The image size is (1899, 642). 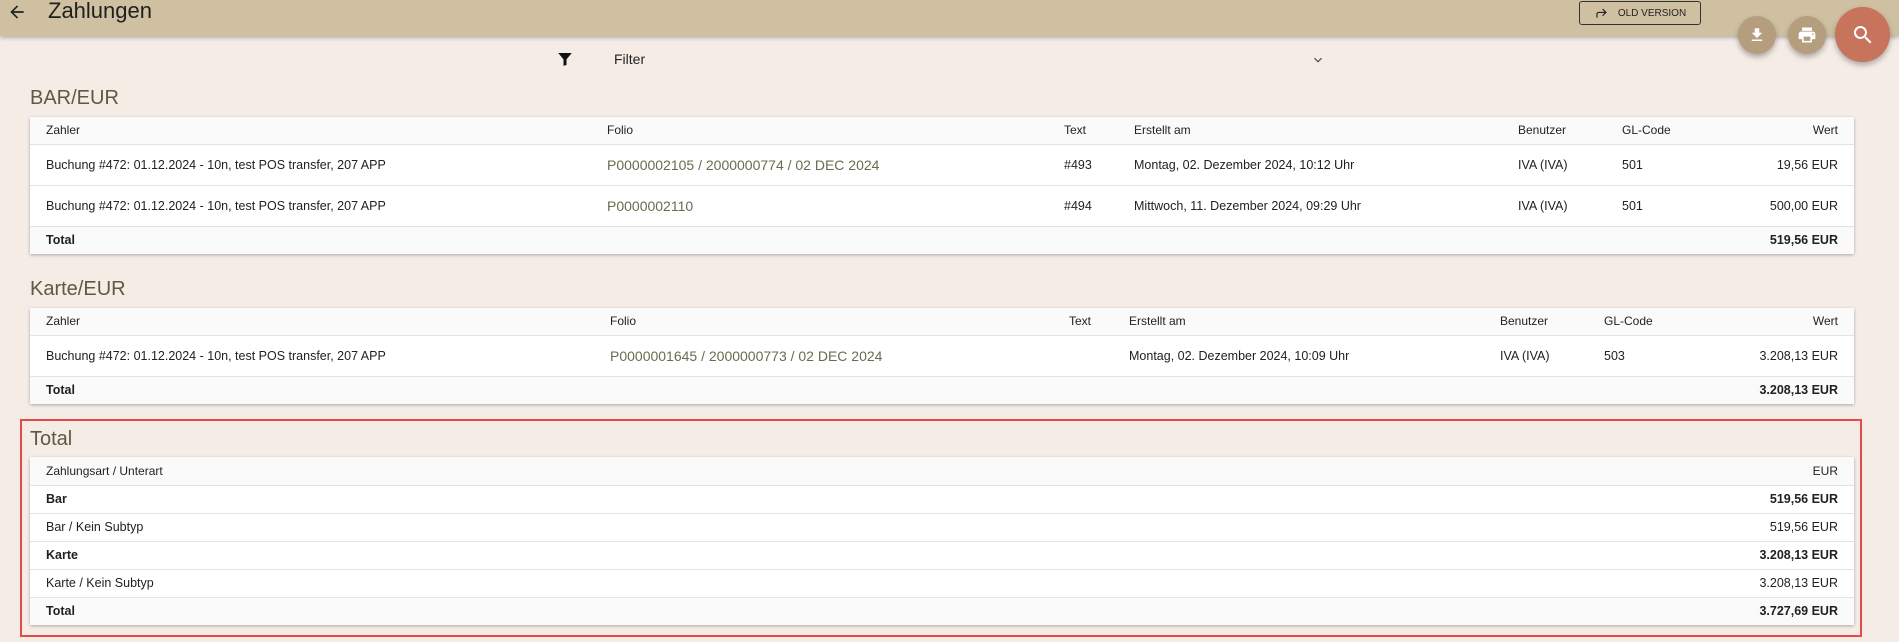 I want to click on text-cell: #494, so click(x=1083, y=206).